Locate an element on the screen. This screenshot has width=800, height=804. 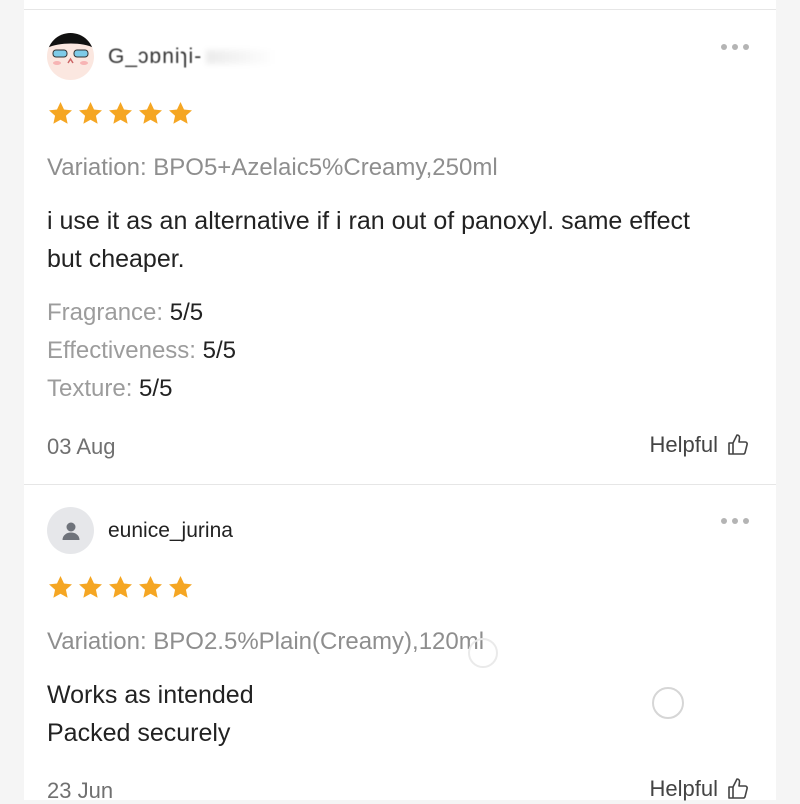
attribute-effectiveness: Effectiveness: 5/5 is located at coordinates (141, 351).